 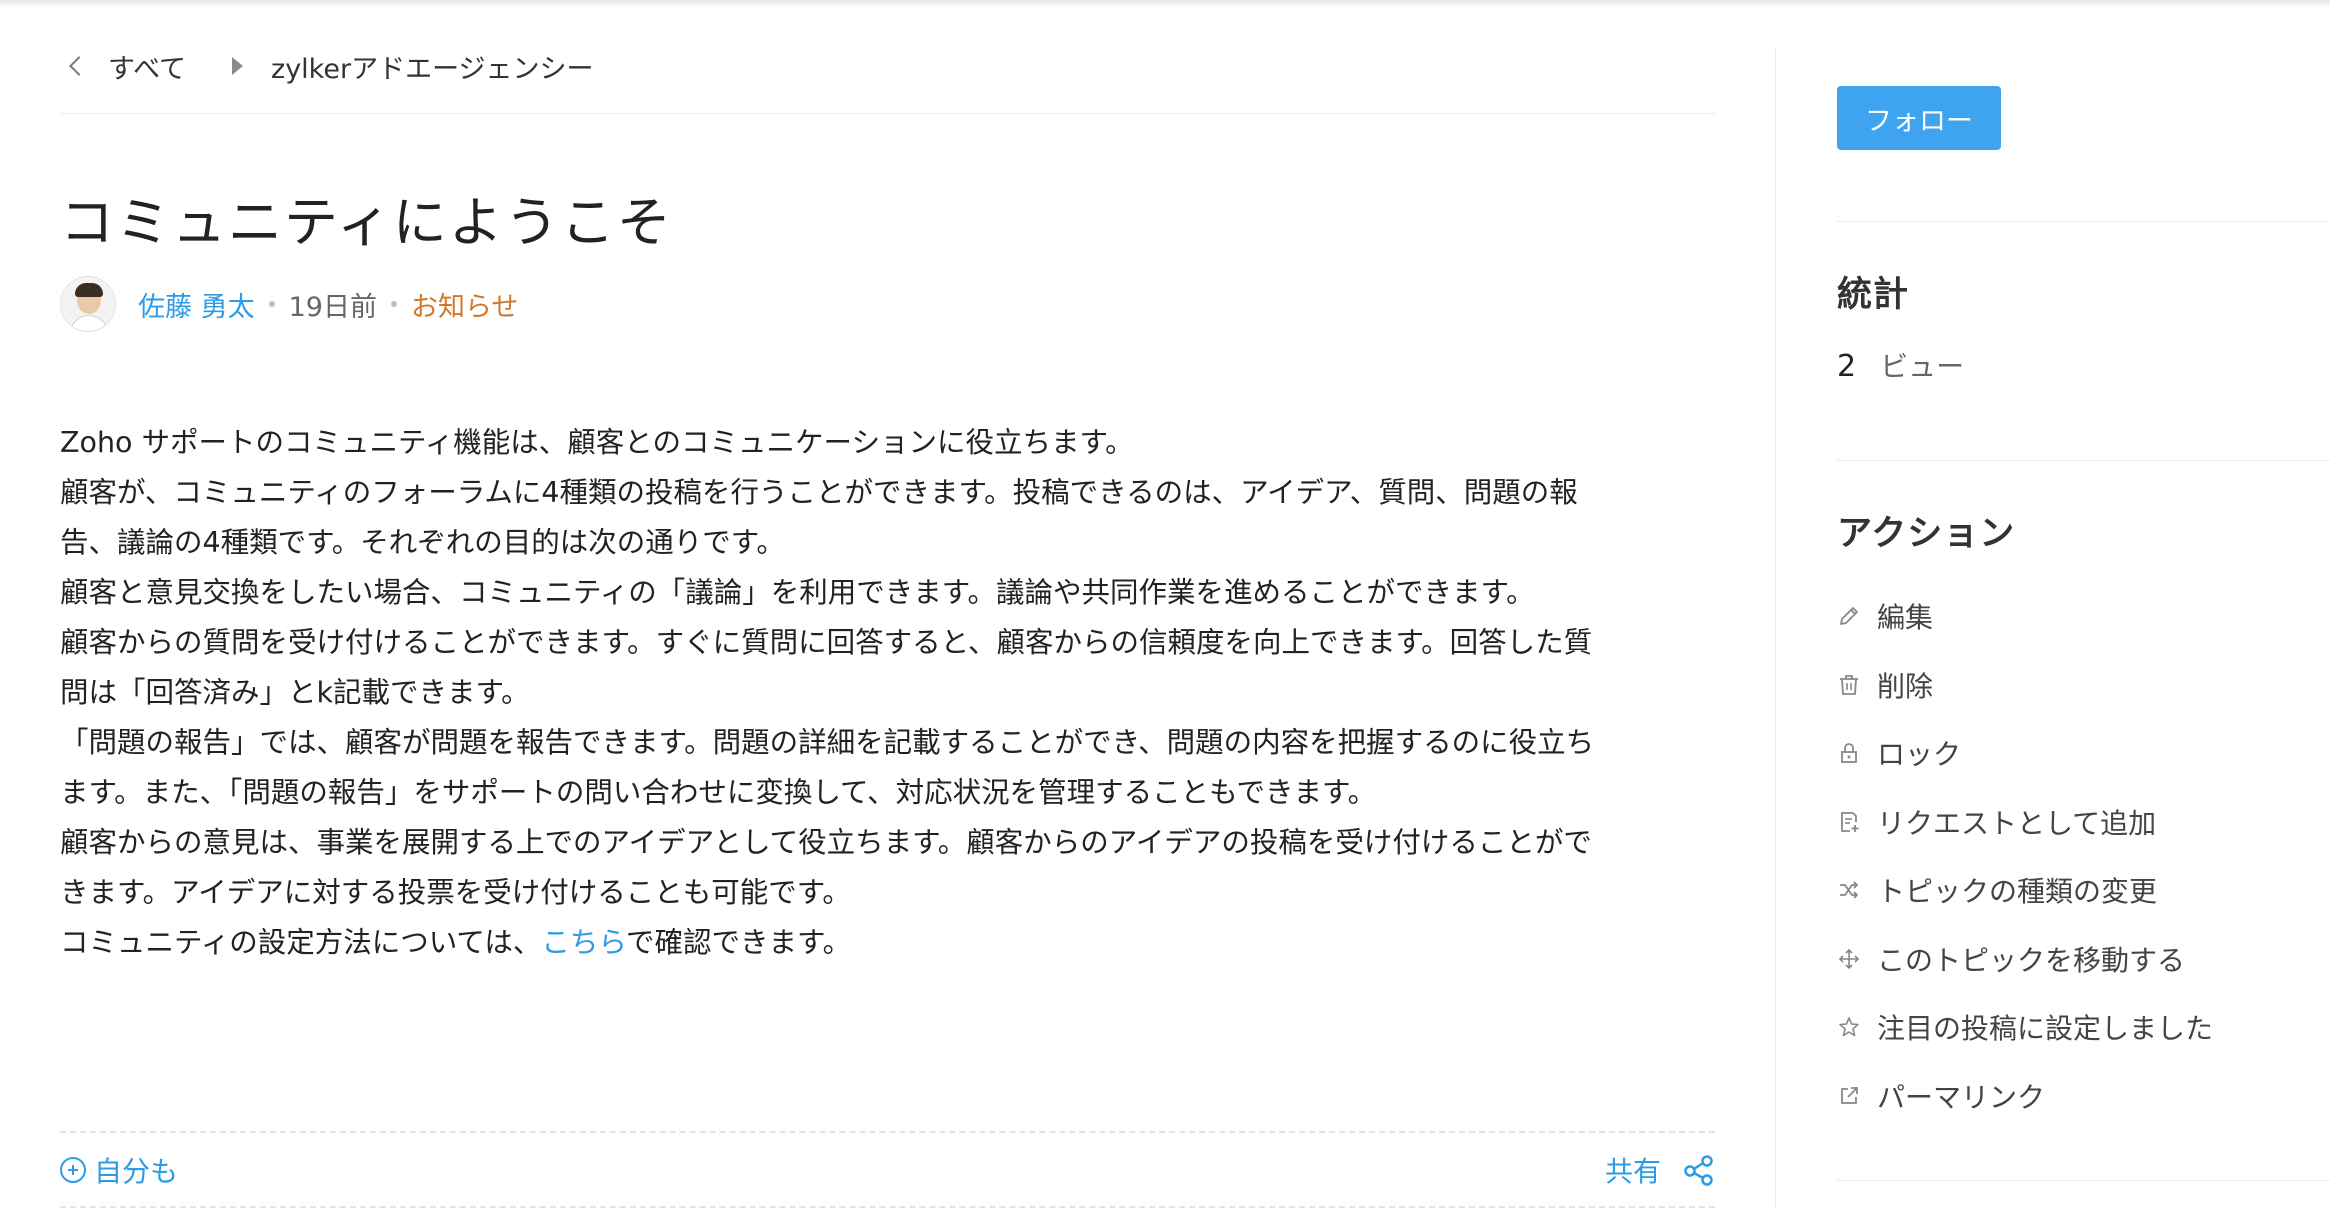 What do you see at coordinates (2025, 685) in the screenshot?
I see `action-delete: 削除` at bounding box center [2025, 685].